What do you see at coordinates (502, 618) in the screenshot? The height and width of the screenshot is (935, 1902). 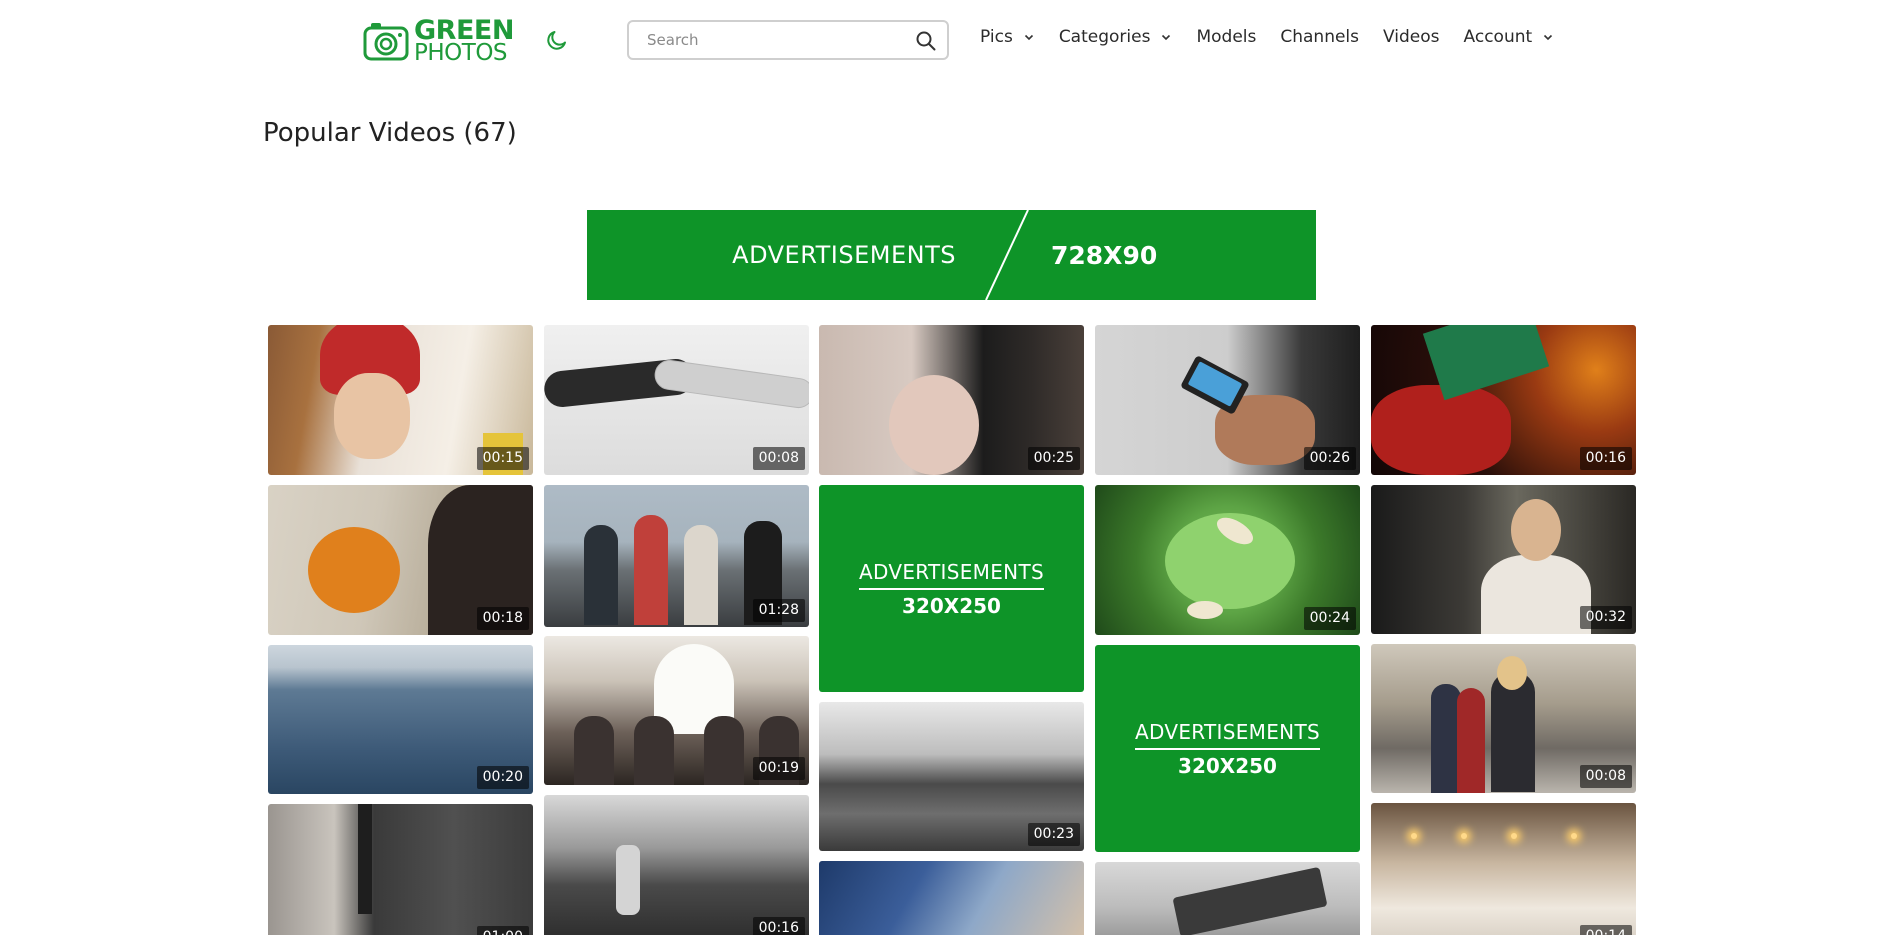 I see `video-duration: 00:18` at bounding box center [502, 618].